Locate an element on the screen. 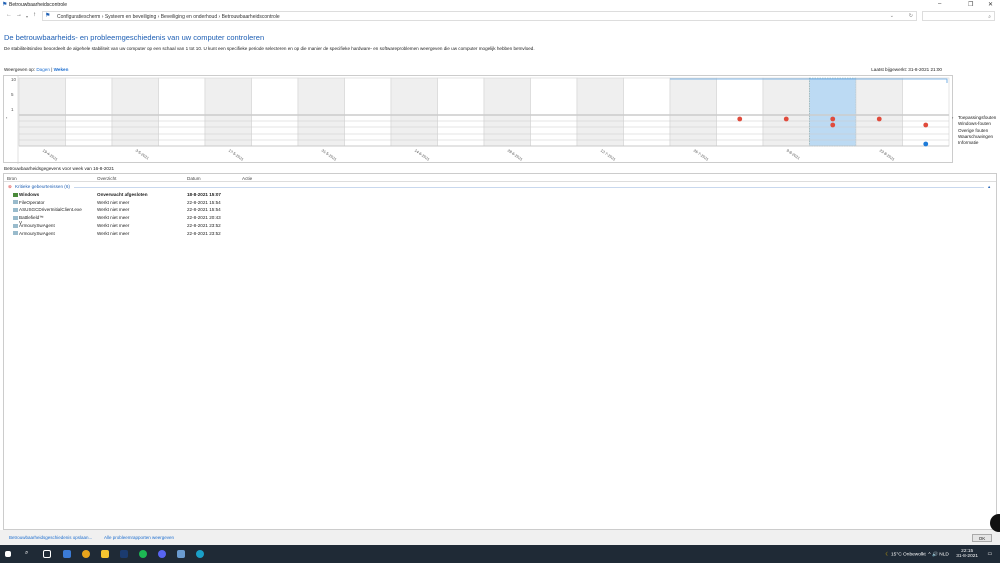  minimize-button: – is located at coordinates (939, 4).